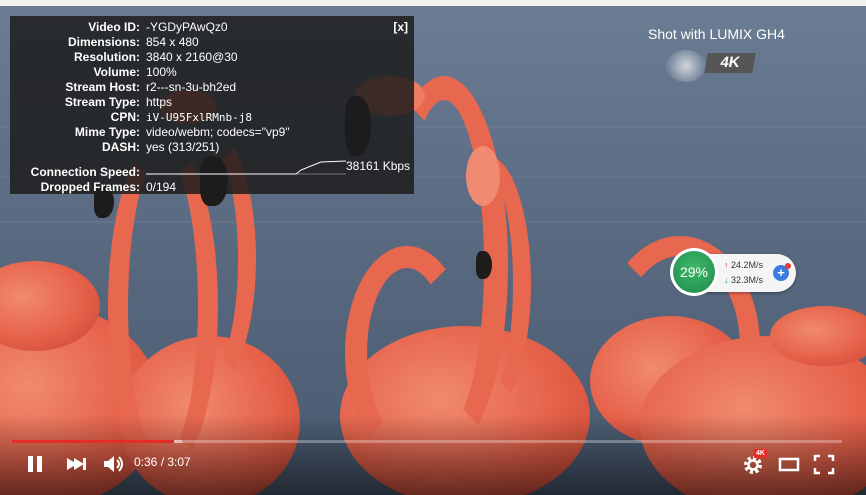 The height and width of the screenshot is (495, 866). I want to click on volume-icon, so click(113, 464).